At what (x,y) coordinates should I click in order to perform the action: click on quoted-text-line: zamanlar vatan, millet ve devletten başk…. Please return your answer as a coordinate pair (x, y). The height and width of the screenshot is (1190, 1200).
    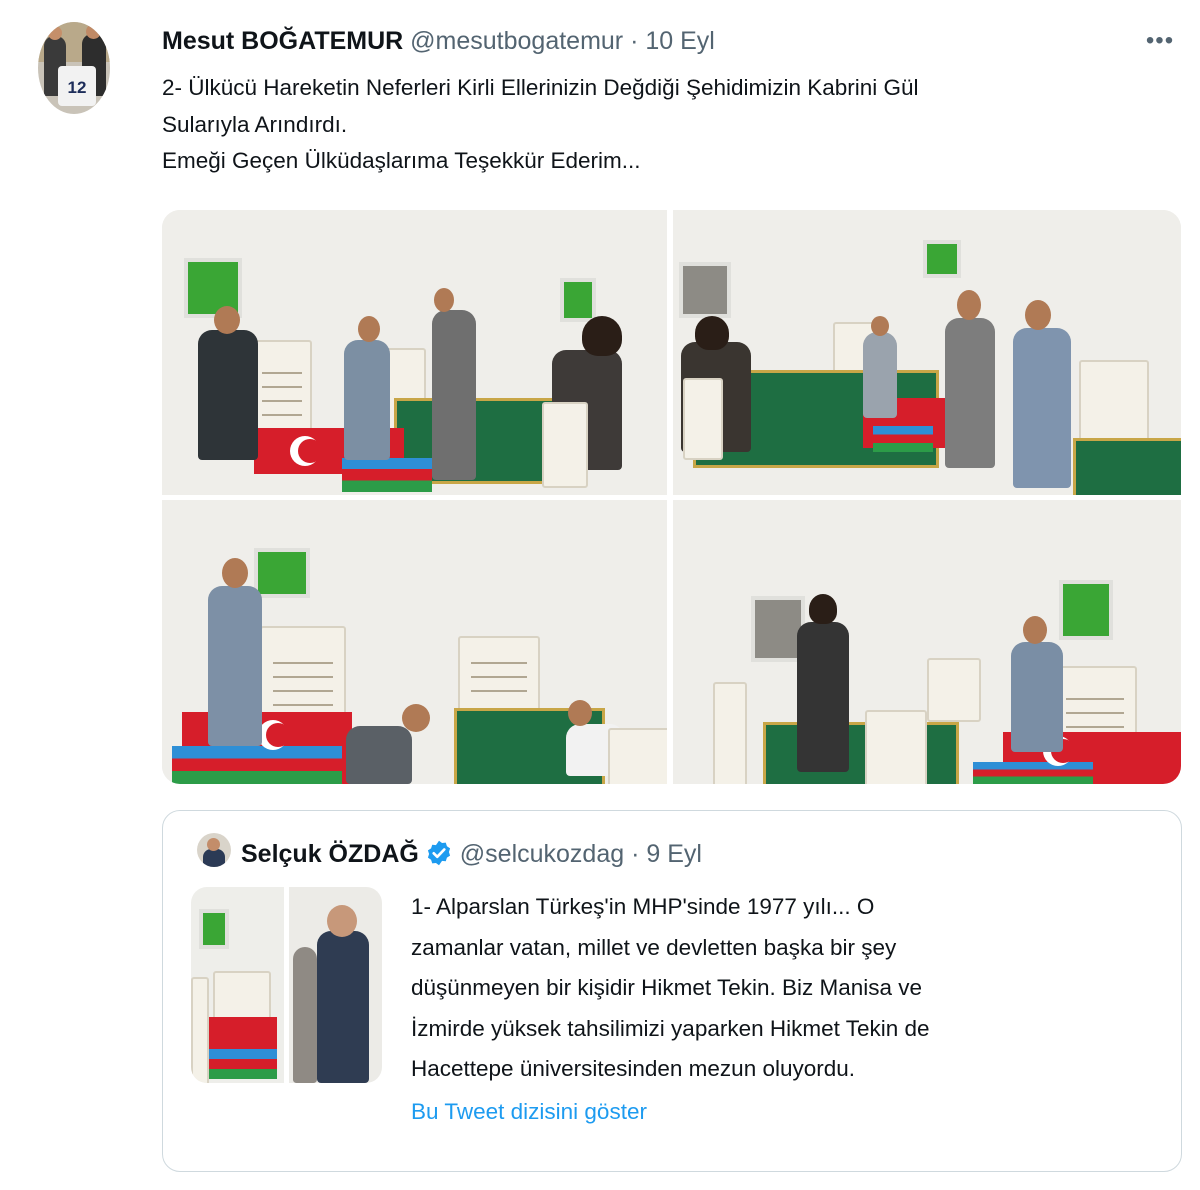
    Looking at the image, I should click on (654, 947).